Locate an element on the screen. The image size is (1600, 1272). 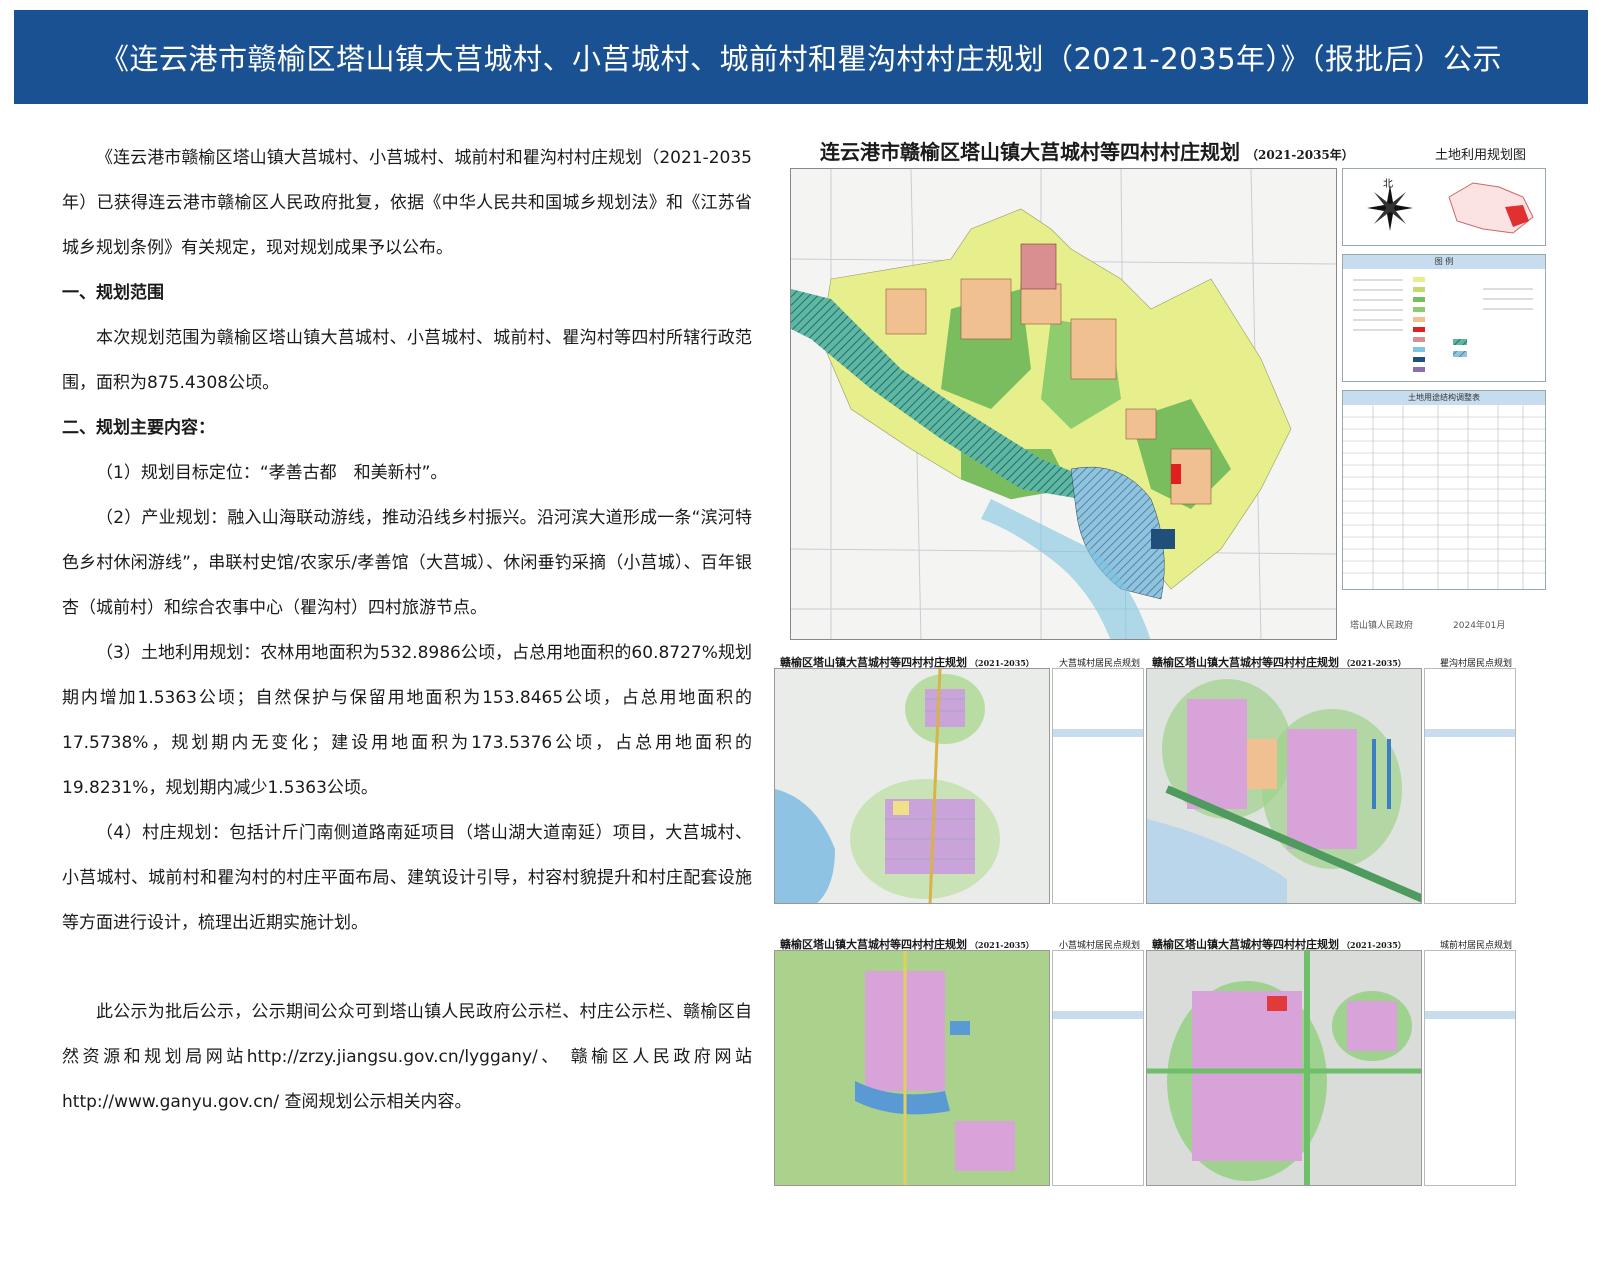
main-map-year: （2021-2035年） is located at coordinates (1300, 155).